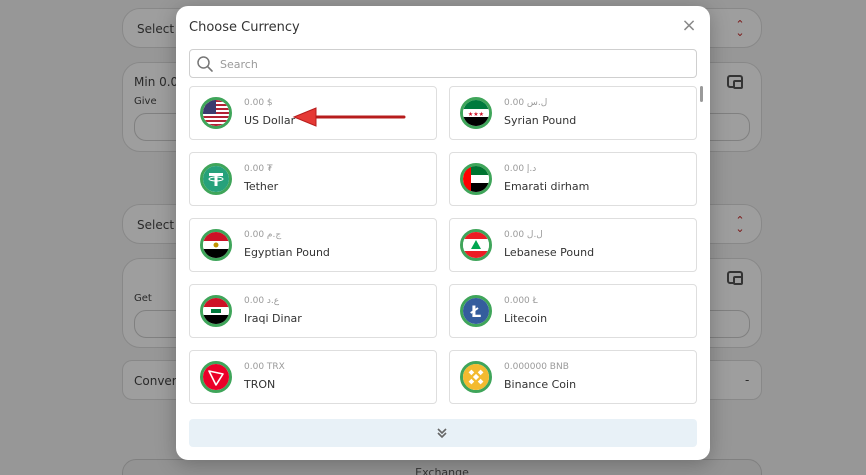 This screenshot has height=475, width=866. What do you see at coordinates (573, 245) in the screenshot?
I see `currency-item-lbp: 0.00 ل.ل Lebanese Pound` at bounding box center [573, 245].